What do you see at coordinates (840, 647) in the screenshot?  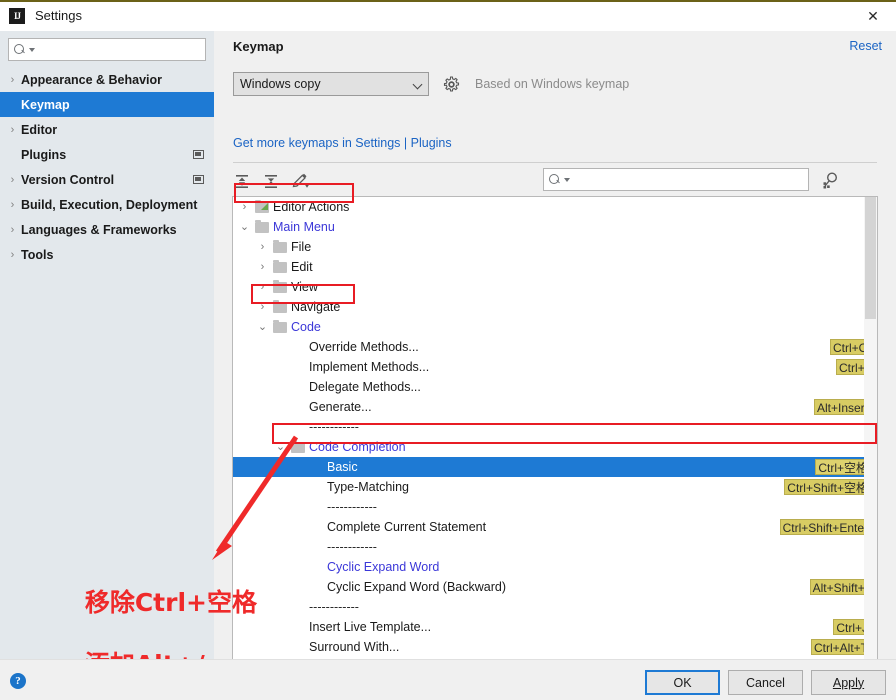 I see `shortcut-badge: Ctrl+Alt+T` at bounding box center [840, 647].